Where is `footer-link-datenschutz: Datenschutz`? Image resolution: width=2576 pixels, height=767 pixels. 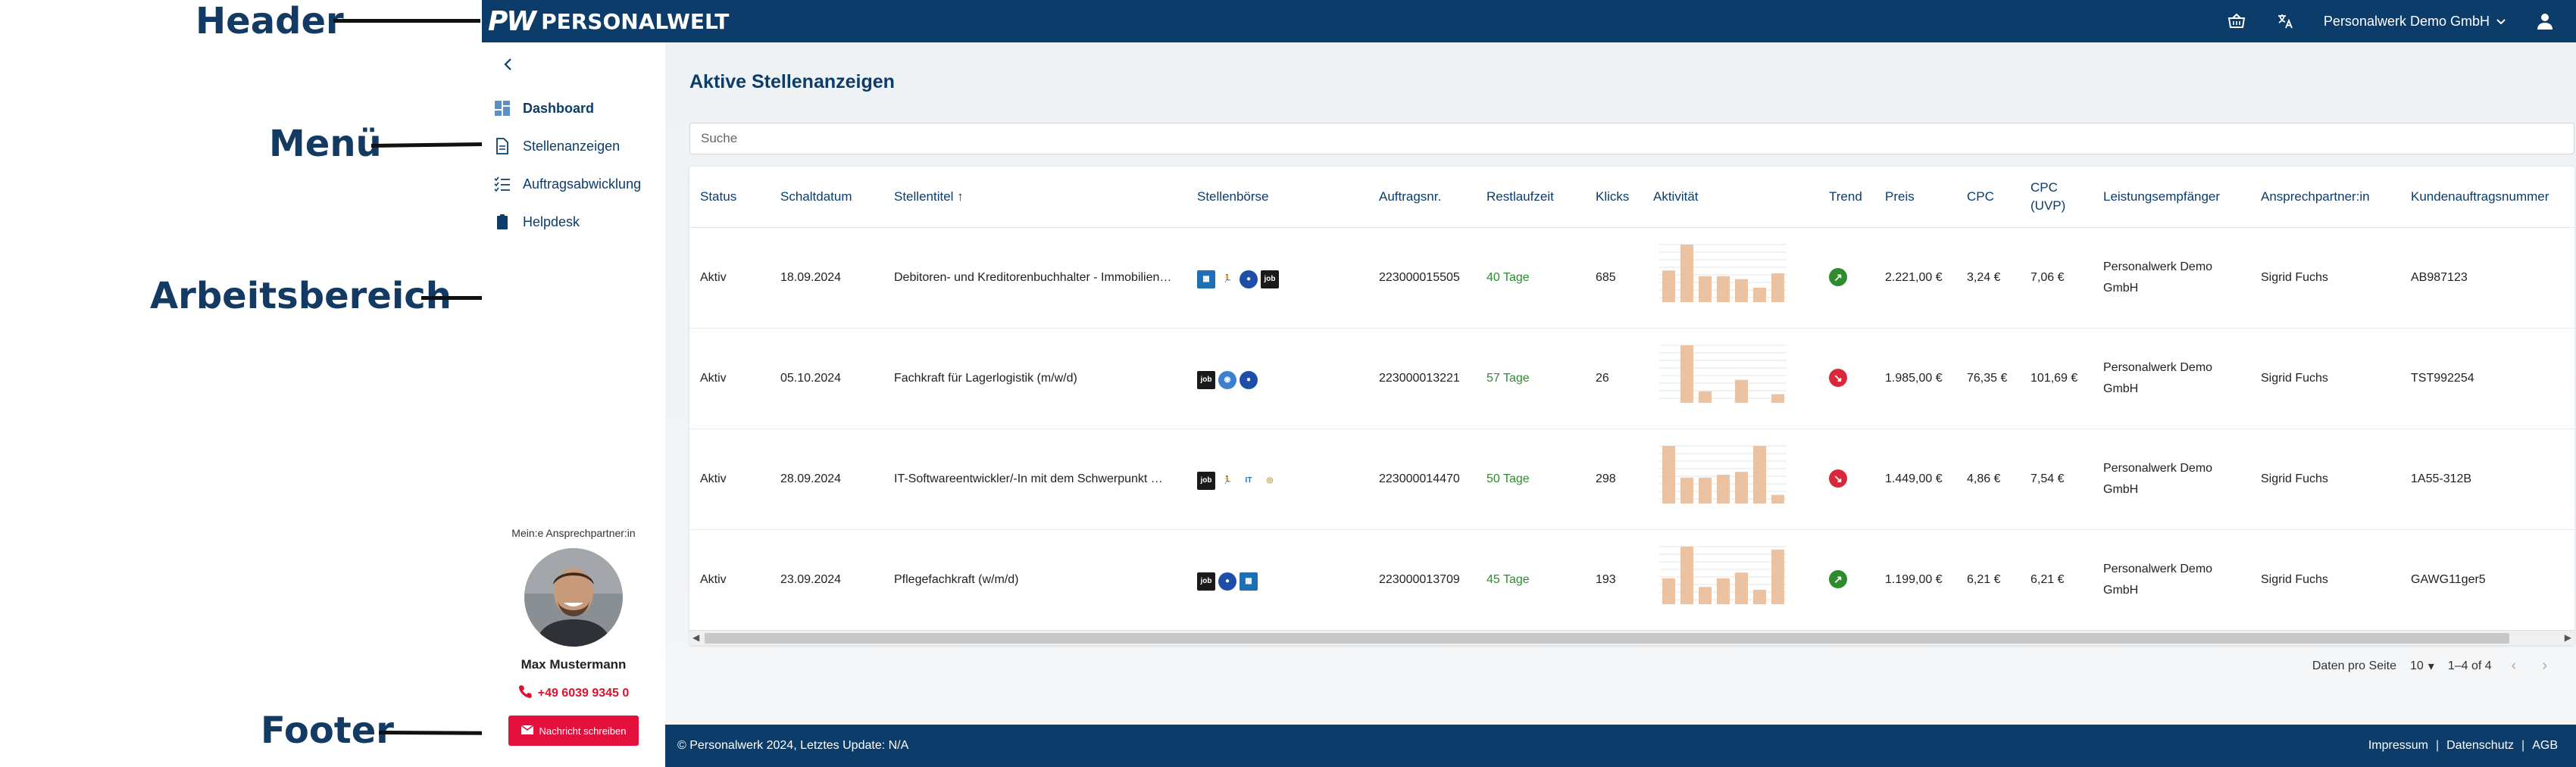
footer-link-datenschutz: Datenschutz is located at coordinates (2480, 746).